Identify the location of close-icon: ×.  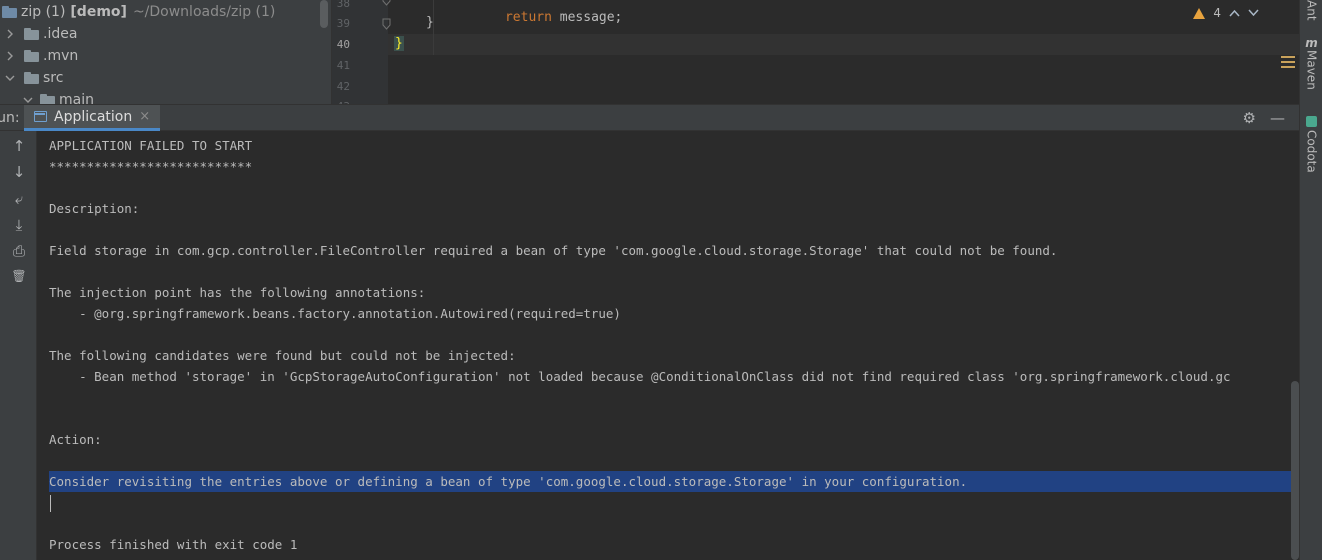
(144, 116).